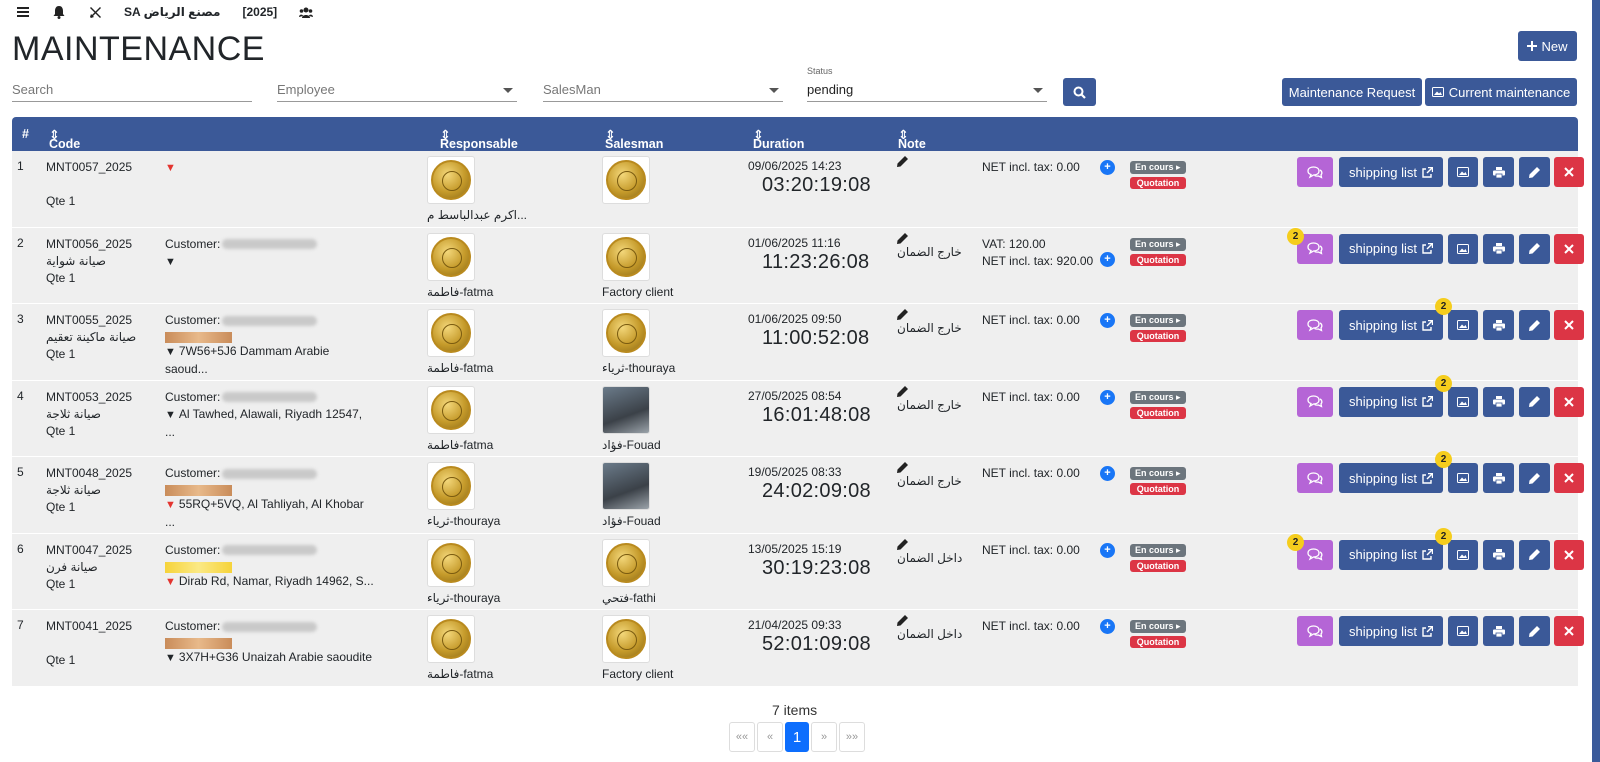  Describe the element at coordinates (1547, 46) in the screenshot. I see `new-button: New` at that location.